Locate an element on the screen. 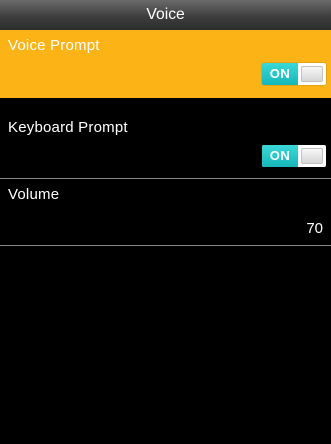 Image resolution: width=331 pixels, height=444 pixels. keyboard-prompt-toggle: ON is located at coordinates (294, 156).